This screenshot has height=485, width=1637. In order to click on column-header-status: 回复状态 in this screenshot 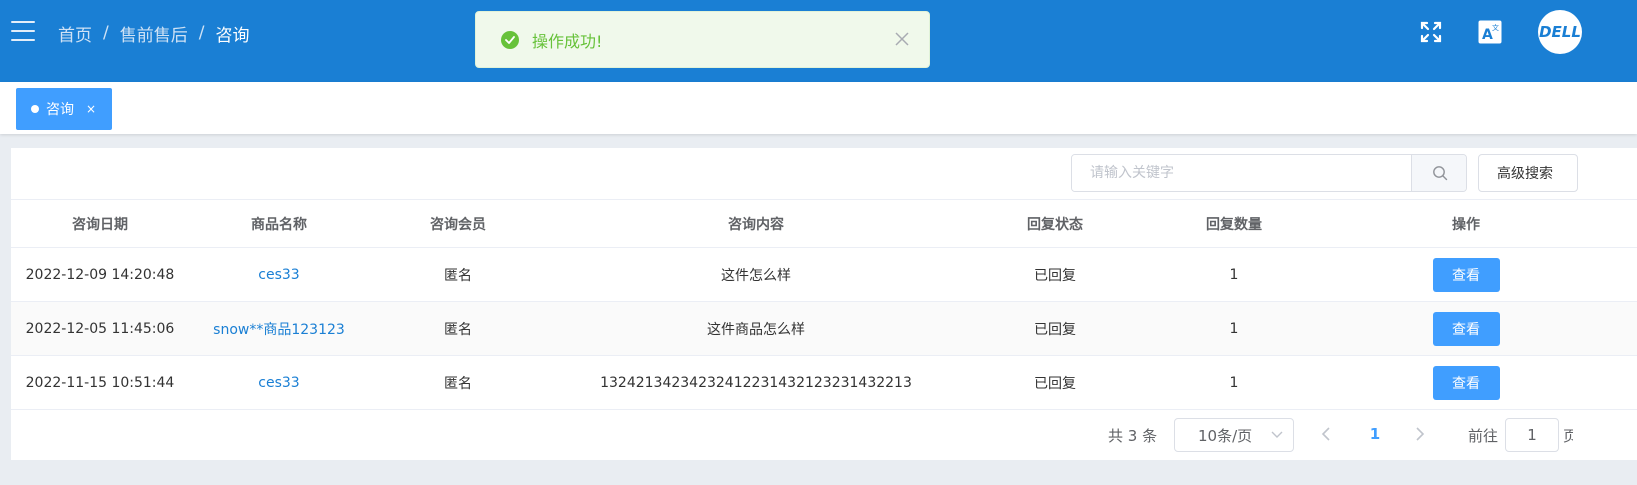, I will do `click(1055, 224)`.